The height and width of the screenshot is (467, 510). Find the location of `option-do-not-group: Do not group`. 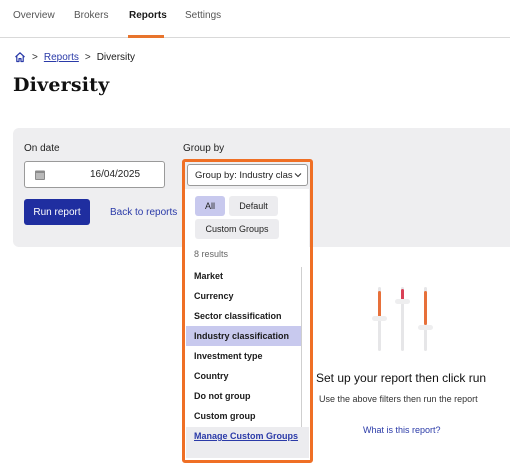

option-do-not-group: Do not group is located at coordinates (244, 396).